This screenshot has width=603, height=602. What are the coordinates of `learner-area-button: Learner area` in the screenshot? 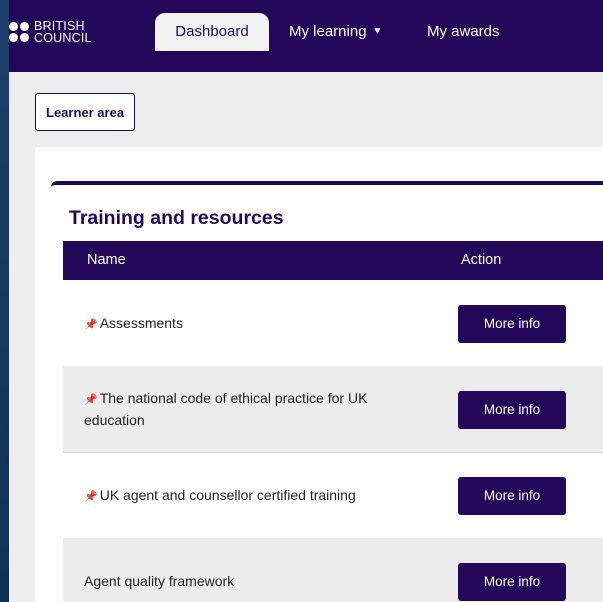 It's located at (85, 112).